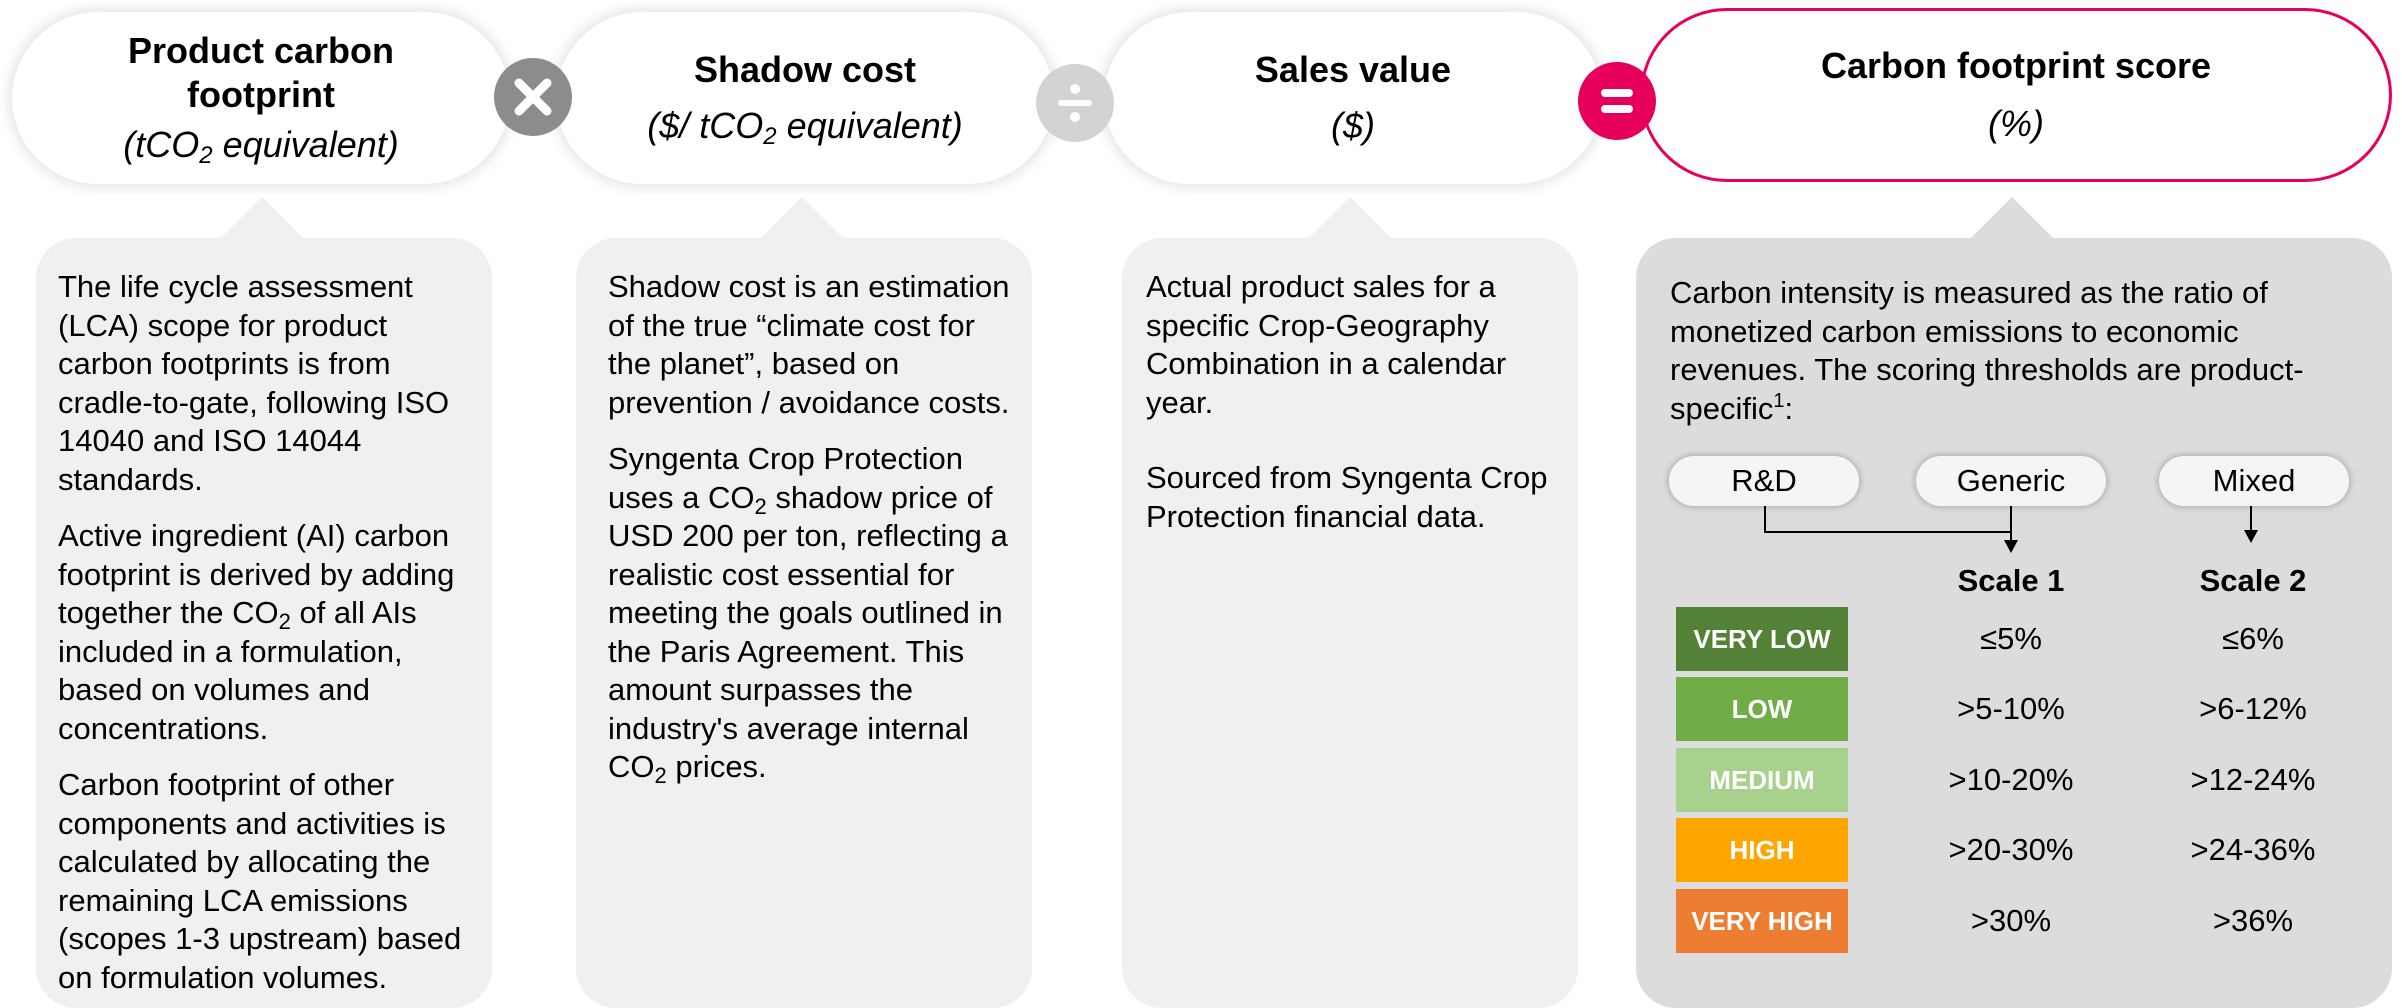  What do you see at coordinates (1762, 709) in the screenshot?
I see `level-badge-low: LOW` at bounding box center [1762, 709].